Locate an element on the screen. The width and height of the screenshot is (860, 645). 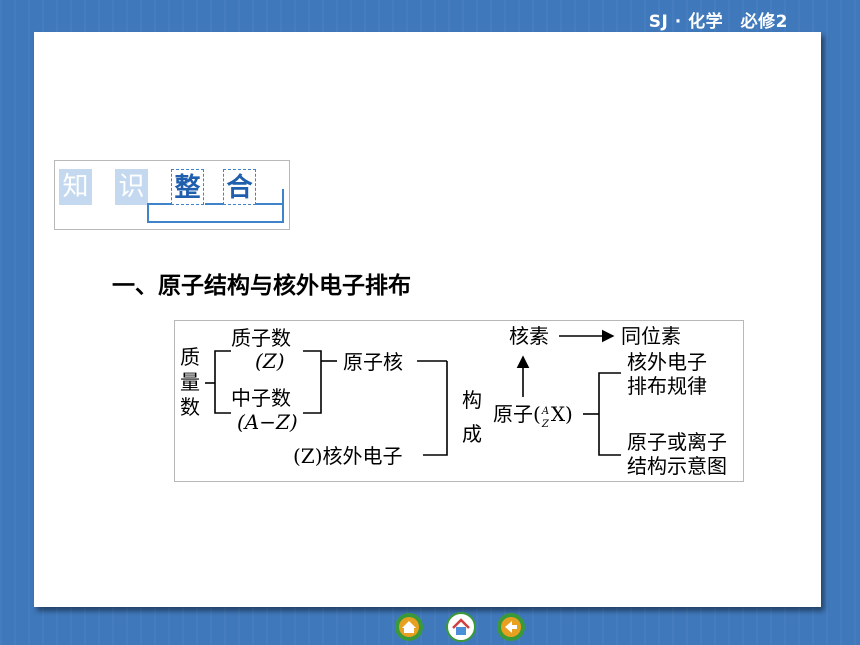
home-button is located at coordinates (409, 627).